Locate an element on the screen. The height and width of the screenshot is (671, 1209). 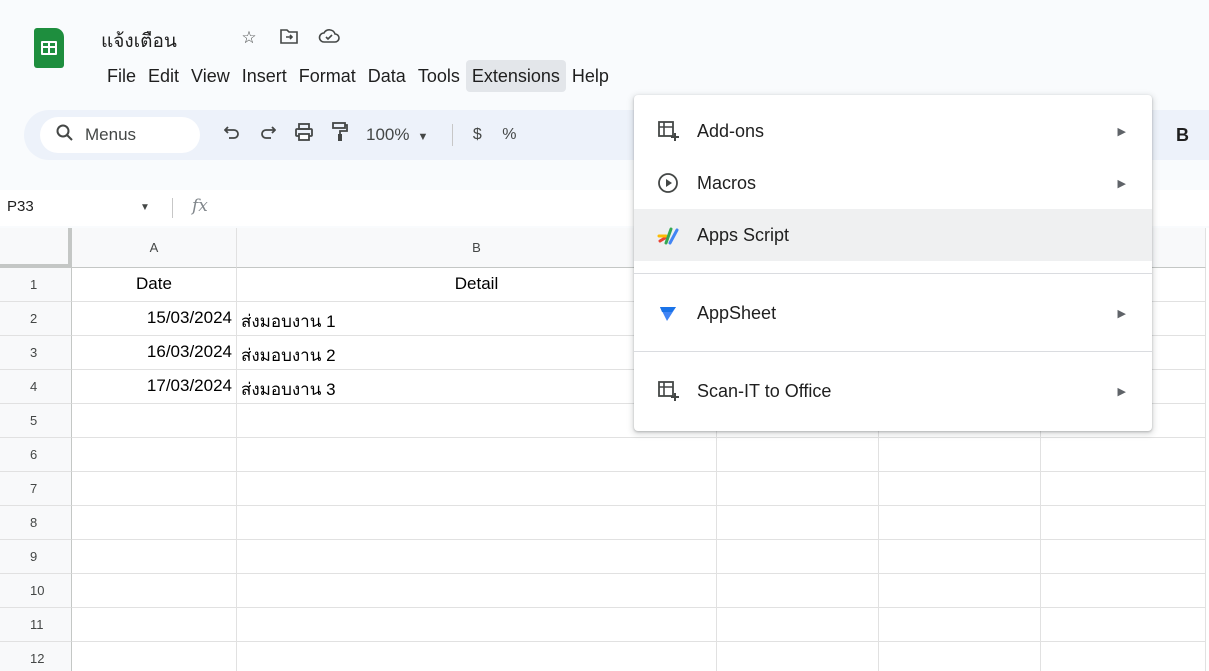
row-header-5: 5 is located at coordinates (36, 421).